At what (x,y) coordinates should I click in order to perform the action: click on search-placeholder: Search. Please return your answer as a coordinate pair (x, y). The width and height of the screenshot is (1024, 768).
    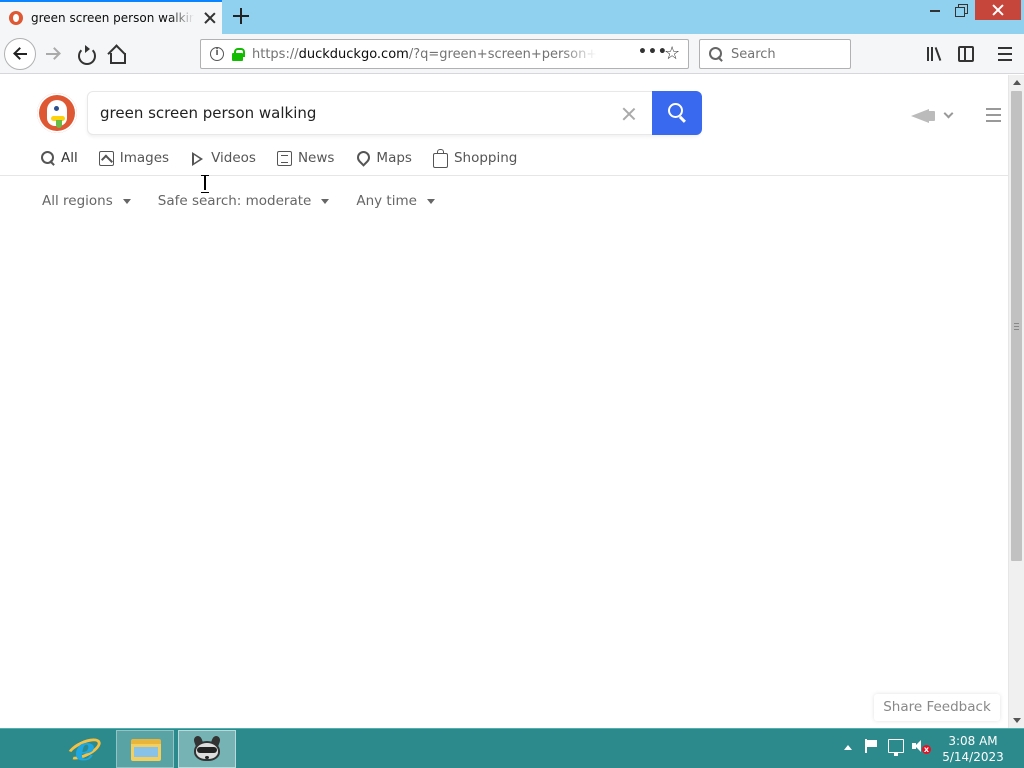
    Looking at the image, I should click on (753, 54).